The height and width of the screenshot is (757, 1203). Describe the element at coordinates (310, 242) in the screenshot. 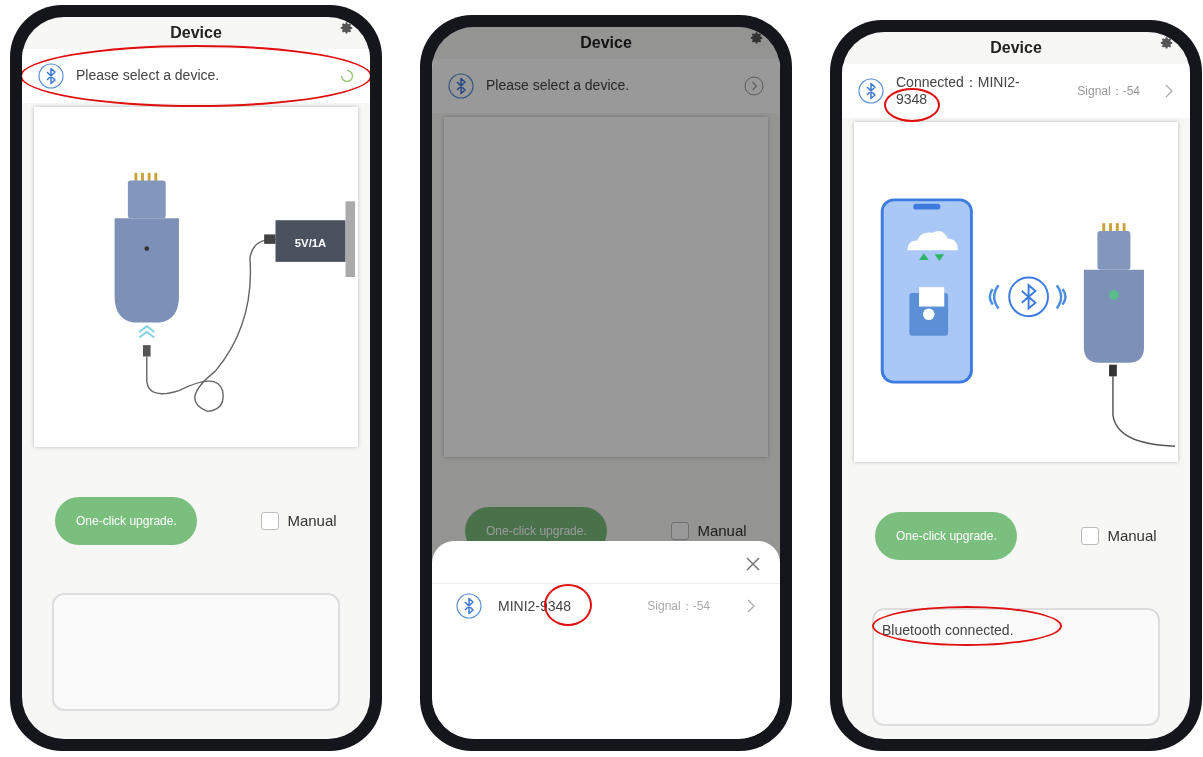

I see `adapter-label: 5V/1A` at that location.